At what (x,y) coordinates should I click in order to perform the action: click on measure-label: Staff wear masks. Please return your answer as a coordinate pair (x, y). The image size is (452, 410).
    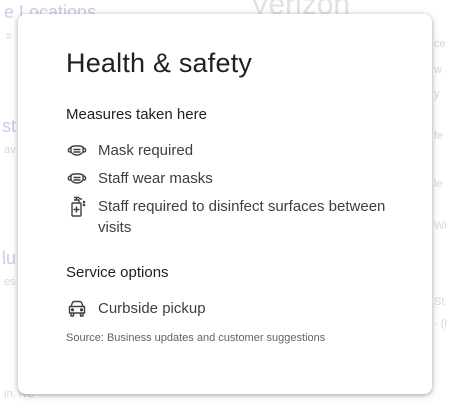
    Looking at the image, I should click on (155, 178).